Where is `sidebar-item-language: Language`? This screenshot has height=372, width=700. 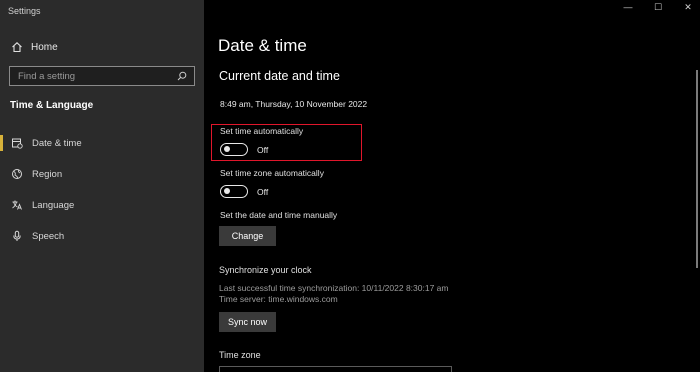 sidebar-item-language: Language is located at coordinates (102, 205).